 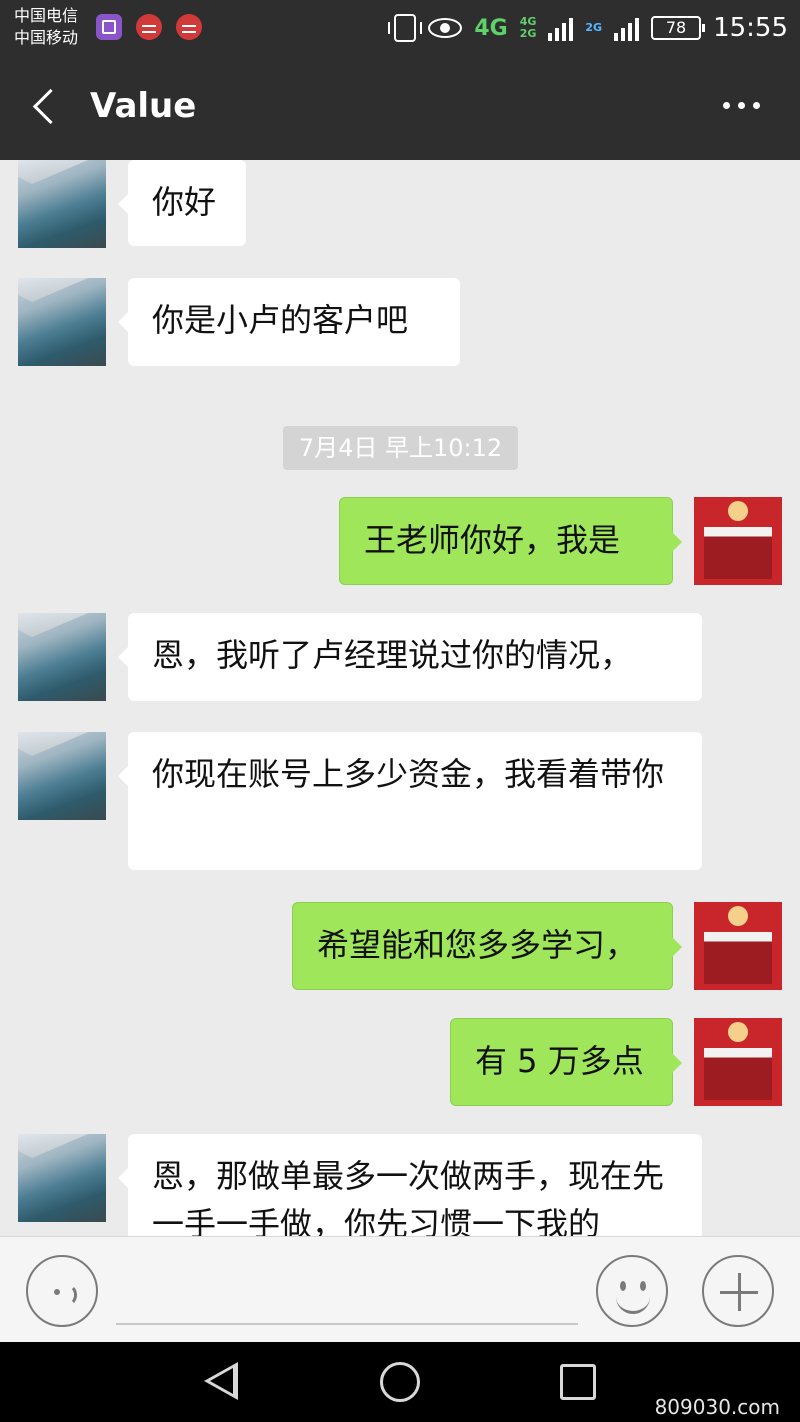 What do you see at coordinates (445, 28) in the screenshot?
I see `eye-comfort-icon` at bounding box center [445, 28].